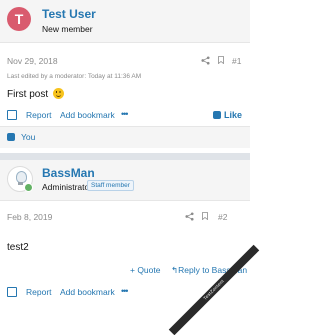 This screenshot has width=320, height=335. What do you see at coordinates (32, 61) in the screenshot?
I see `post-date: Nov 29, 2018` at bounding box center [32, 61].